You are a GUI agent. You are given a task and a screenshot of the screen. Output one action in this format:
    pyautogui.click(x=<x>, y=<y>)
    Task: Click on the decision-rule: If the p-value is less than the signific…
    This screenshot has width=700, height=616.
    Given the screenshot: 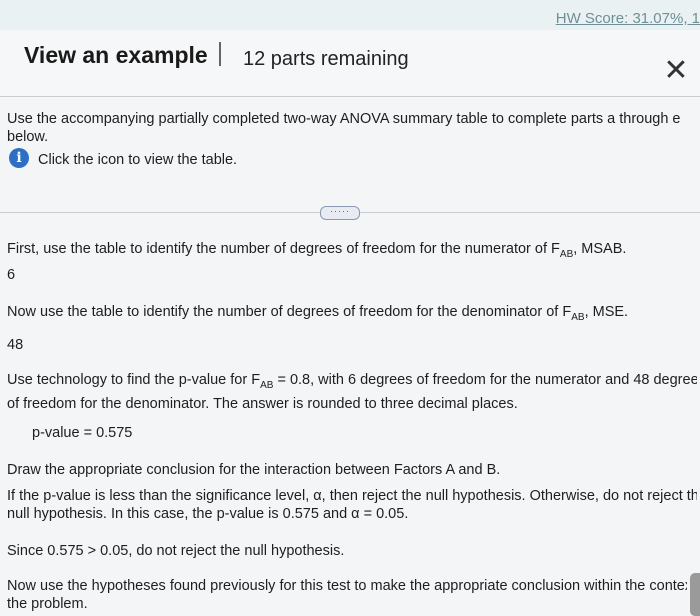 What is the action you would take?
    pyautogui.click(x=352, y=505)
    